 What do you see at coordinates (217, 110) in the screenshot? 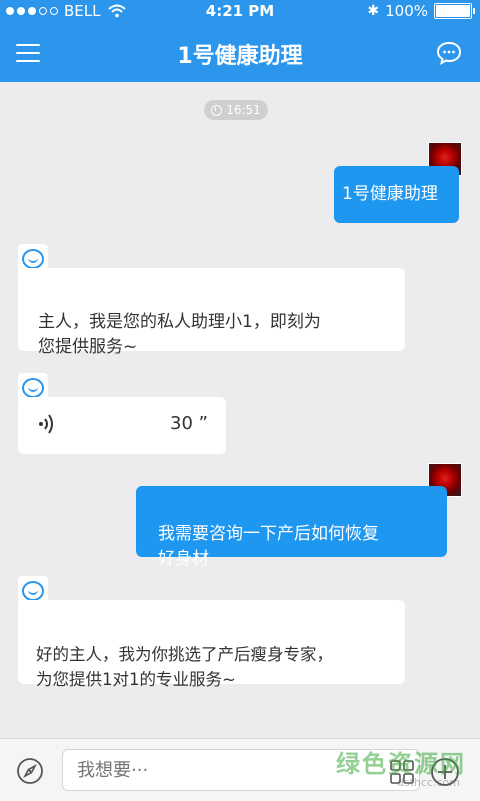
I see `clock-icon` at bounding box center [217, 110].